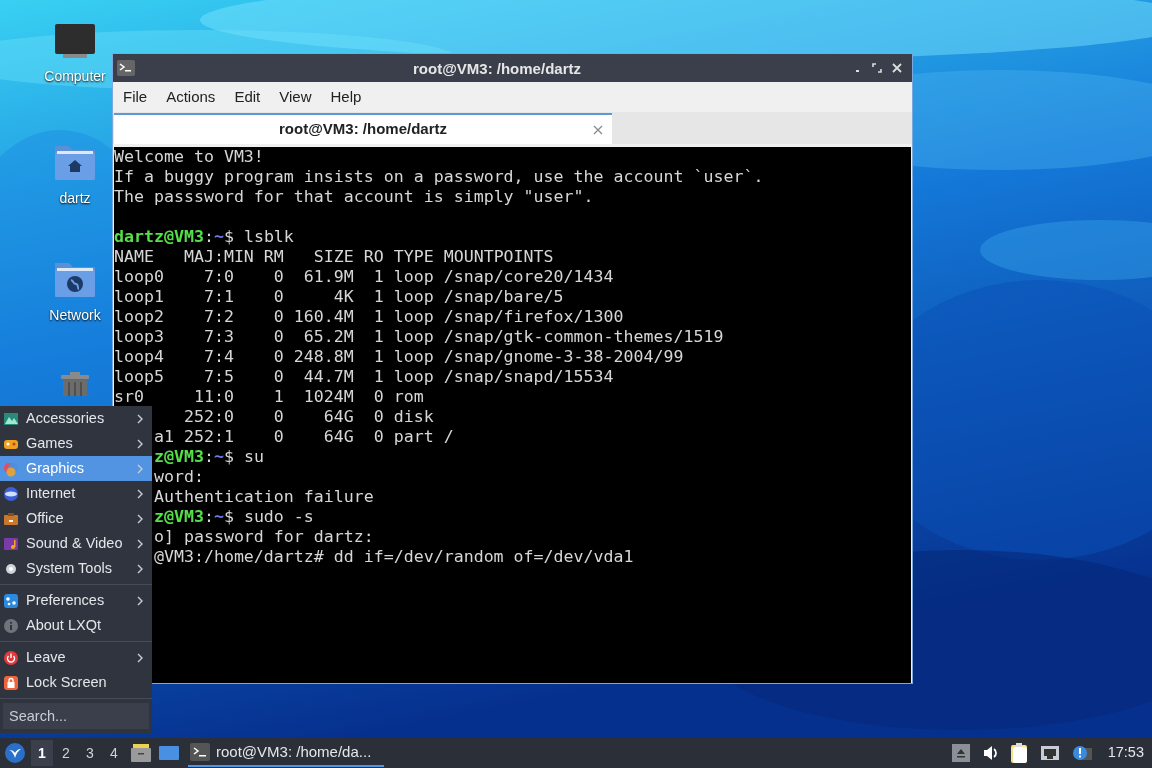 The image size is (1152, 768). Describe the element at coordinates (76, 568) in the screenshot. I see `menu-item: System Tools` at that location.